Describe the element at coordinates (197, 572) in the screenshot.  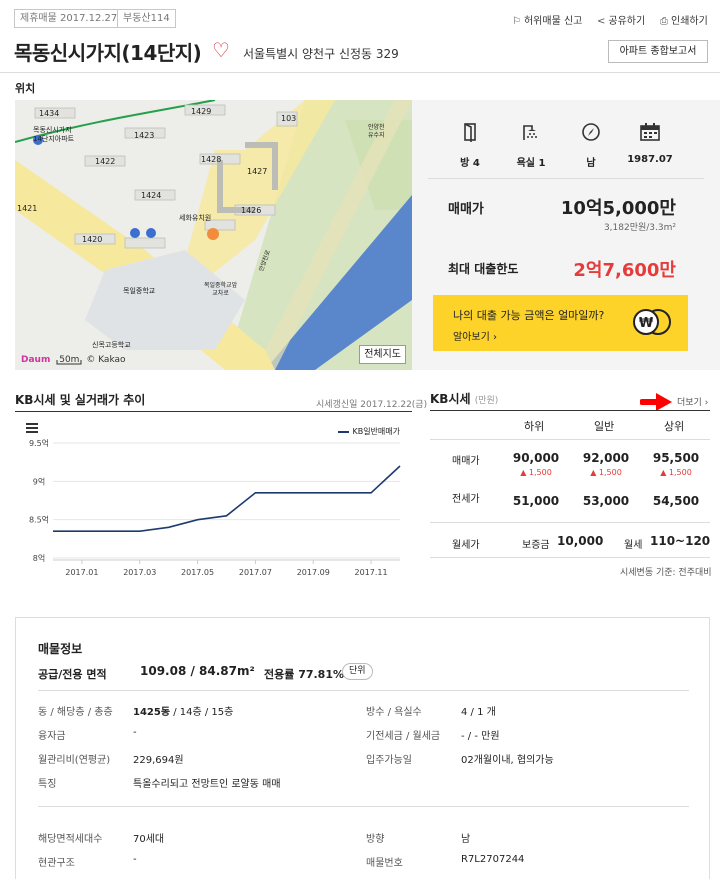
I see `x-tick-label: 2017.05` at that location.